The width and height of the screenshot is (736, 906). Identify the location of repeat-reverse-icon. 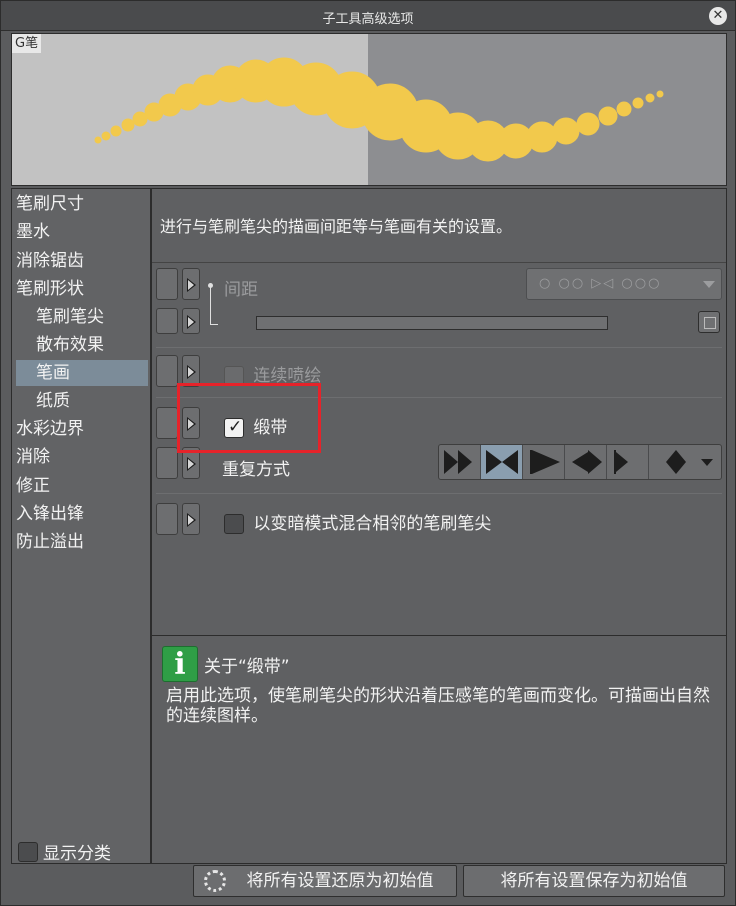
(502, 462).